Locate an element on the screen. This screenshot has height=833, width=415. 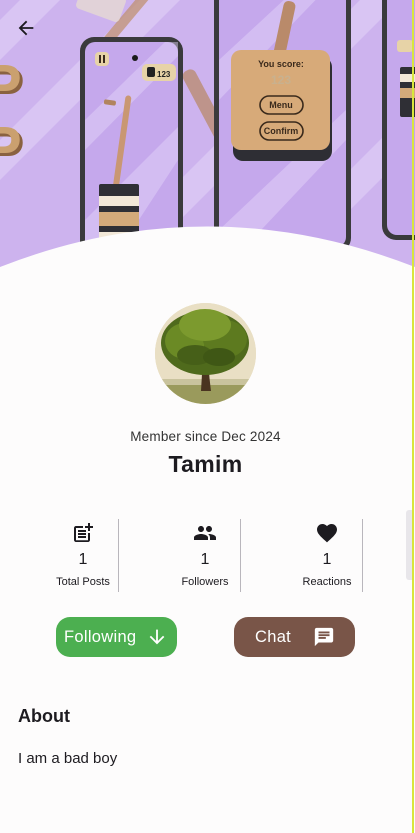
following-button-label: Following is located at coordinates (100, 636).